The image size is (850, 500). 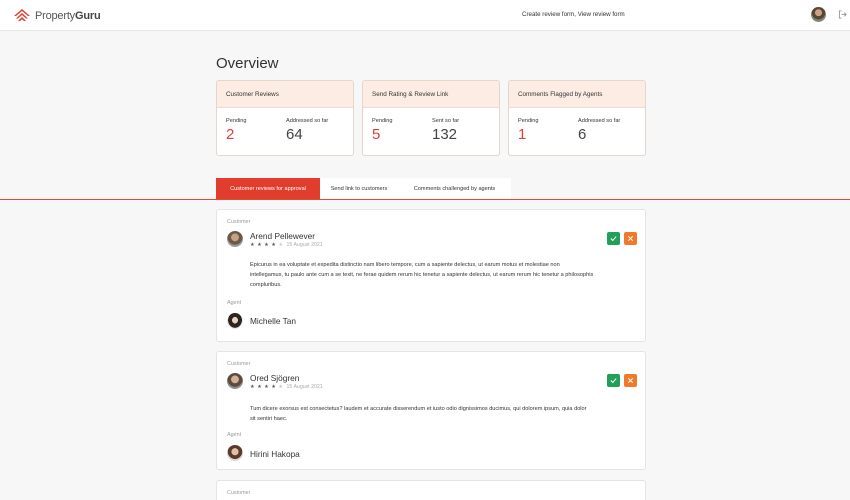 I want to click on propertyguru-logo-icon, so click(x=22, y=15).